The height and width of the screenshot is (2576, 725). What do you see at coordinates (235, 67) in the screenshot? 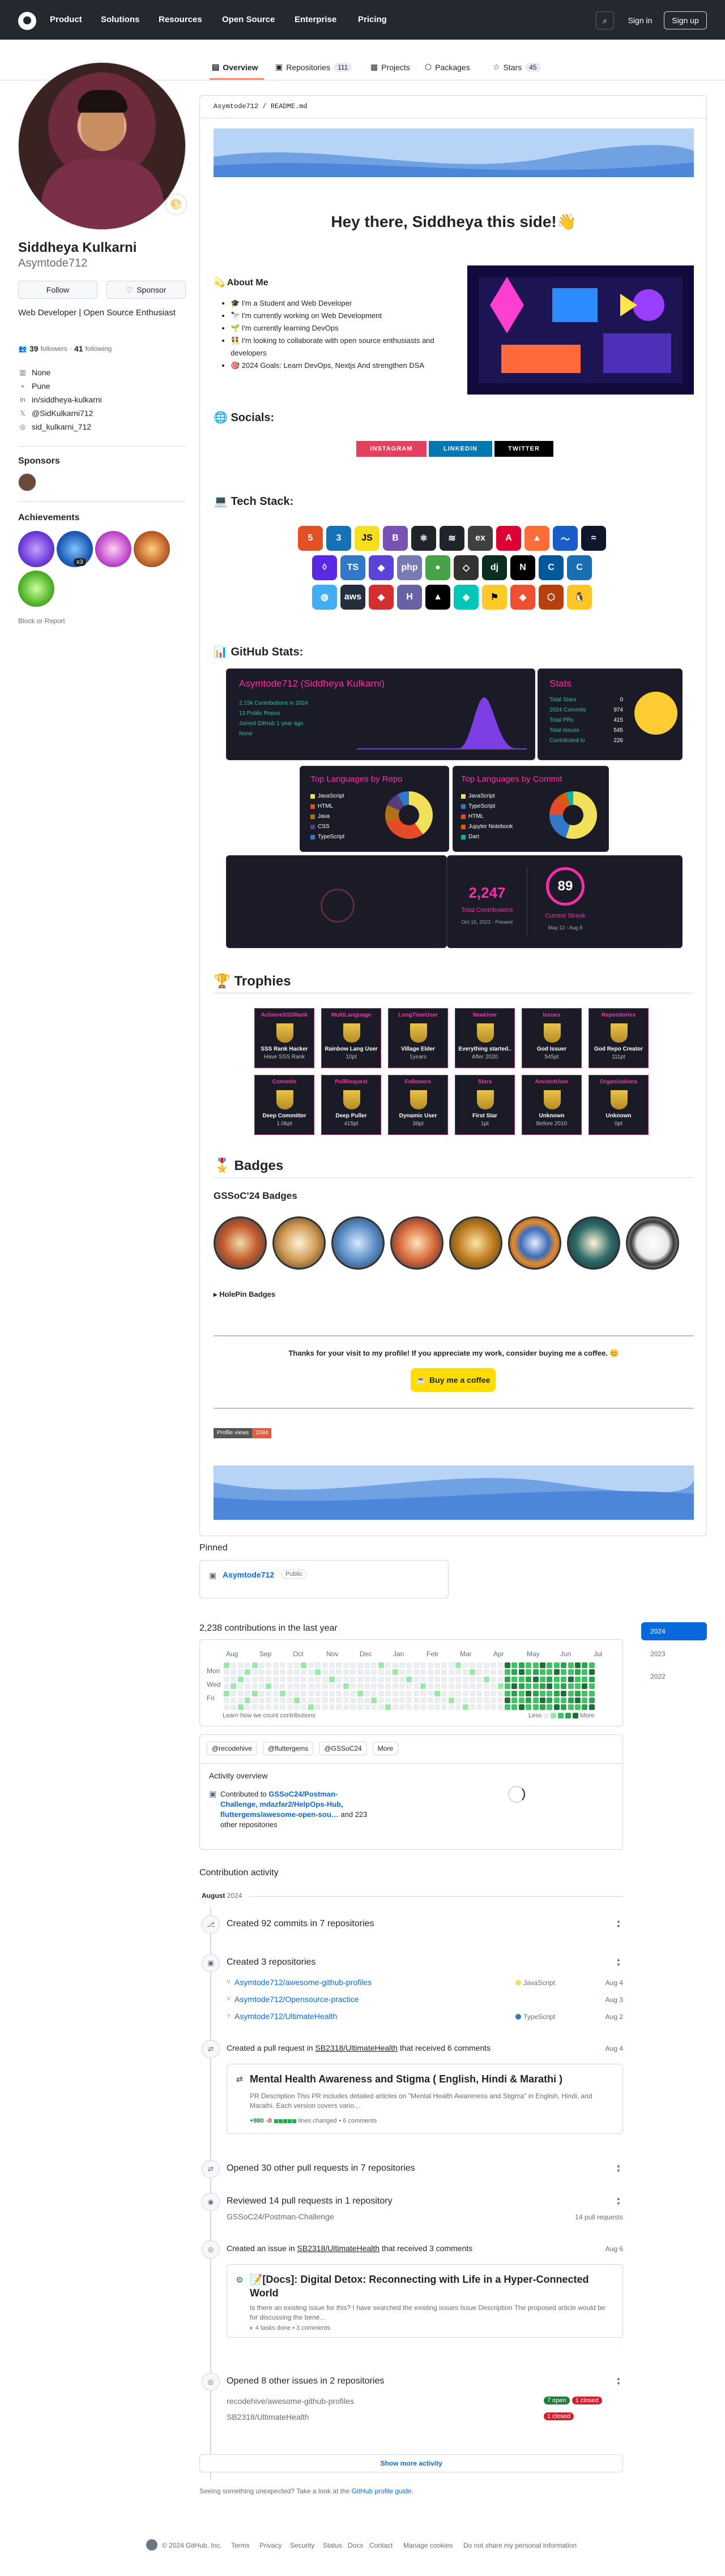
I see `tab-overview: ▤ Overview` at bounding box center [235, 67].